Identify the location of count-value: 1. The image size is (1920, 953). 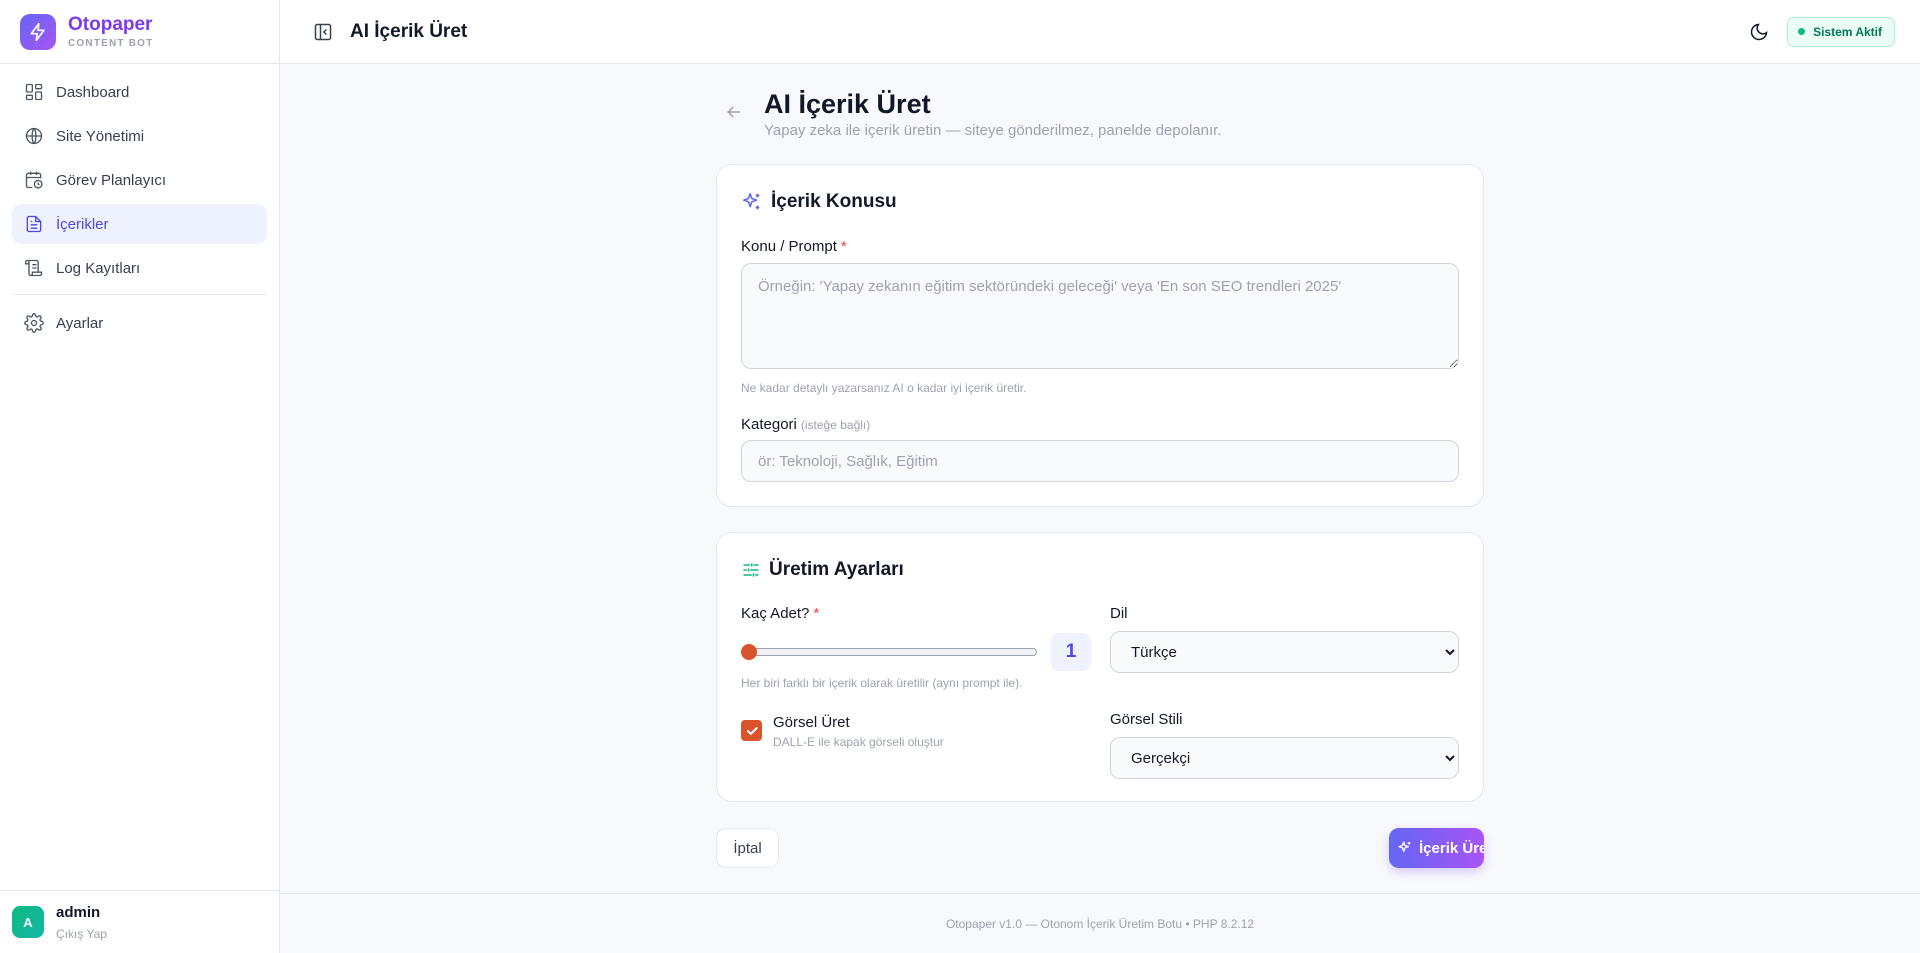
(1071, 652).